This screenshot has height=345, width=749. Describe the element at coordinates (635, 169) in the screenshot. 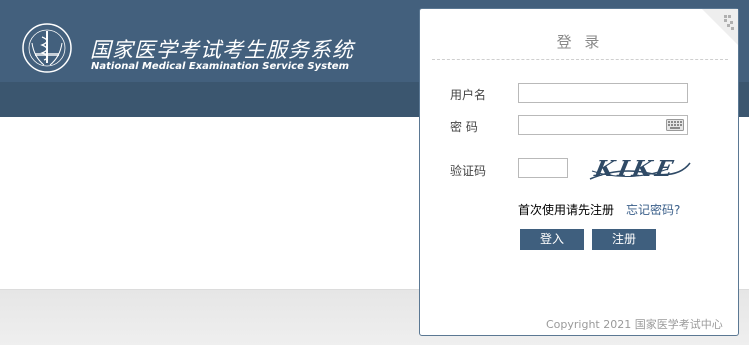

I see `captcha-text: KIKE` at that location.